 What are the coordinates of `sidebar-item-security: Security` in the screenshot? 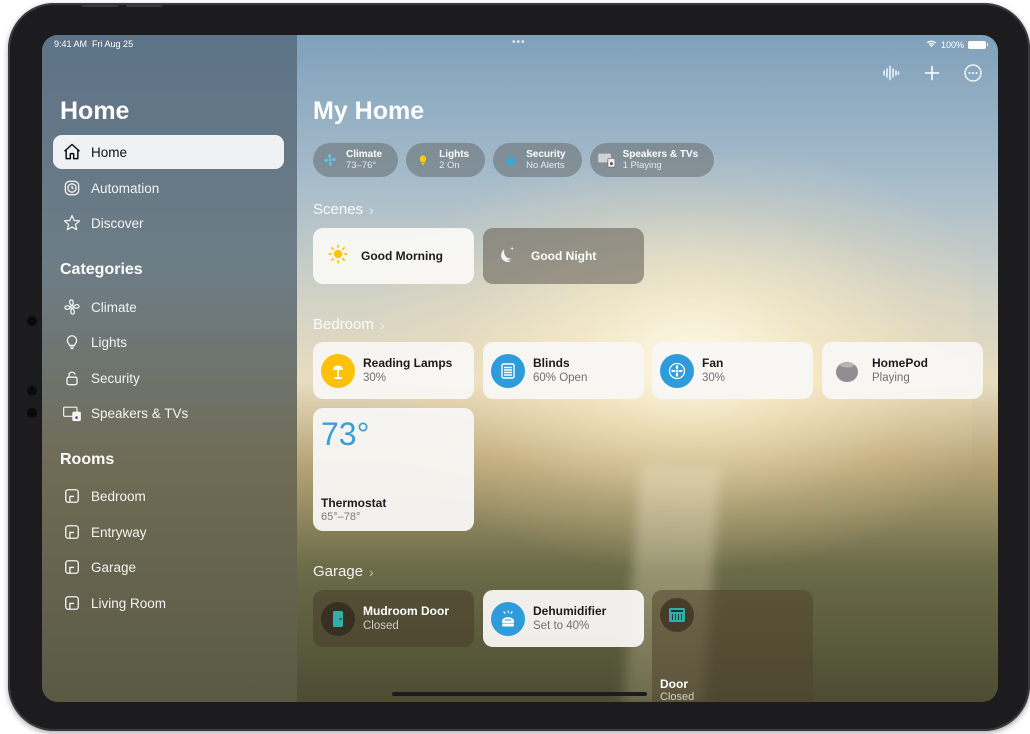 It's located at (168, 378).